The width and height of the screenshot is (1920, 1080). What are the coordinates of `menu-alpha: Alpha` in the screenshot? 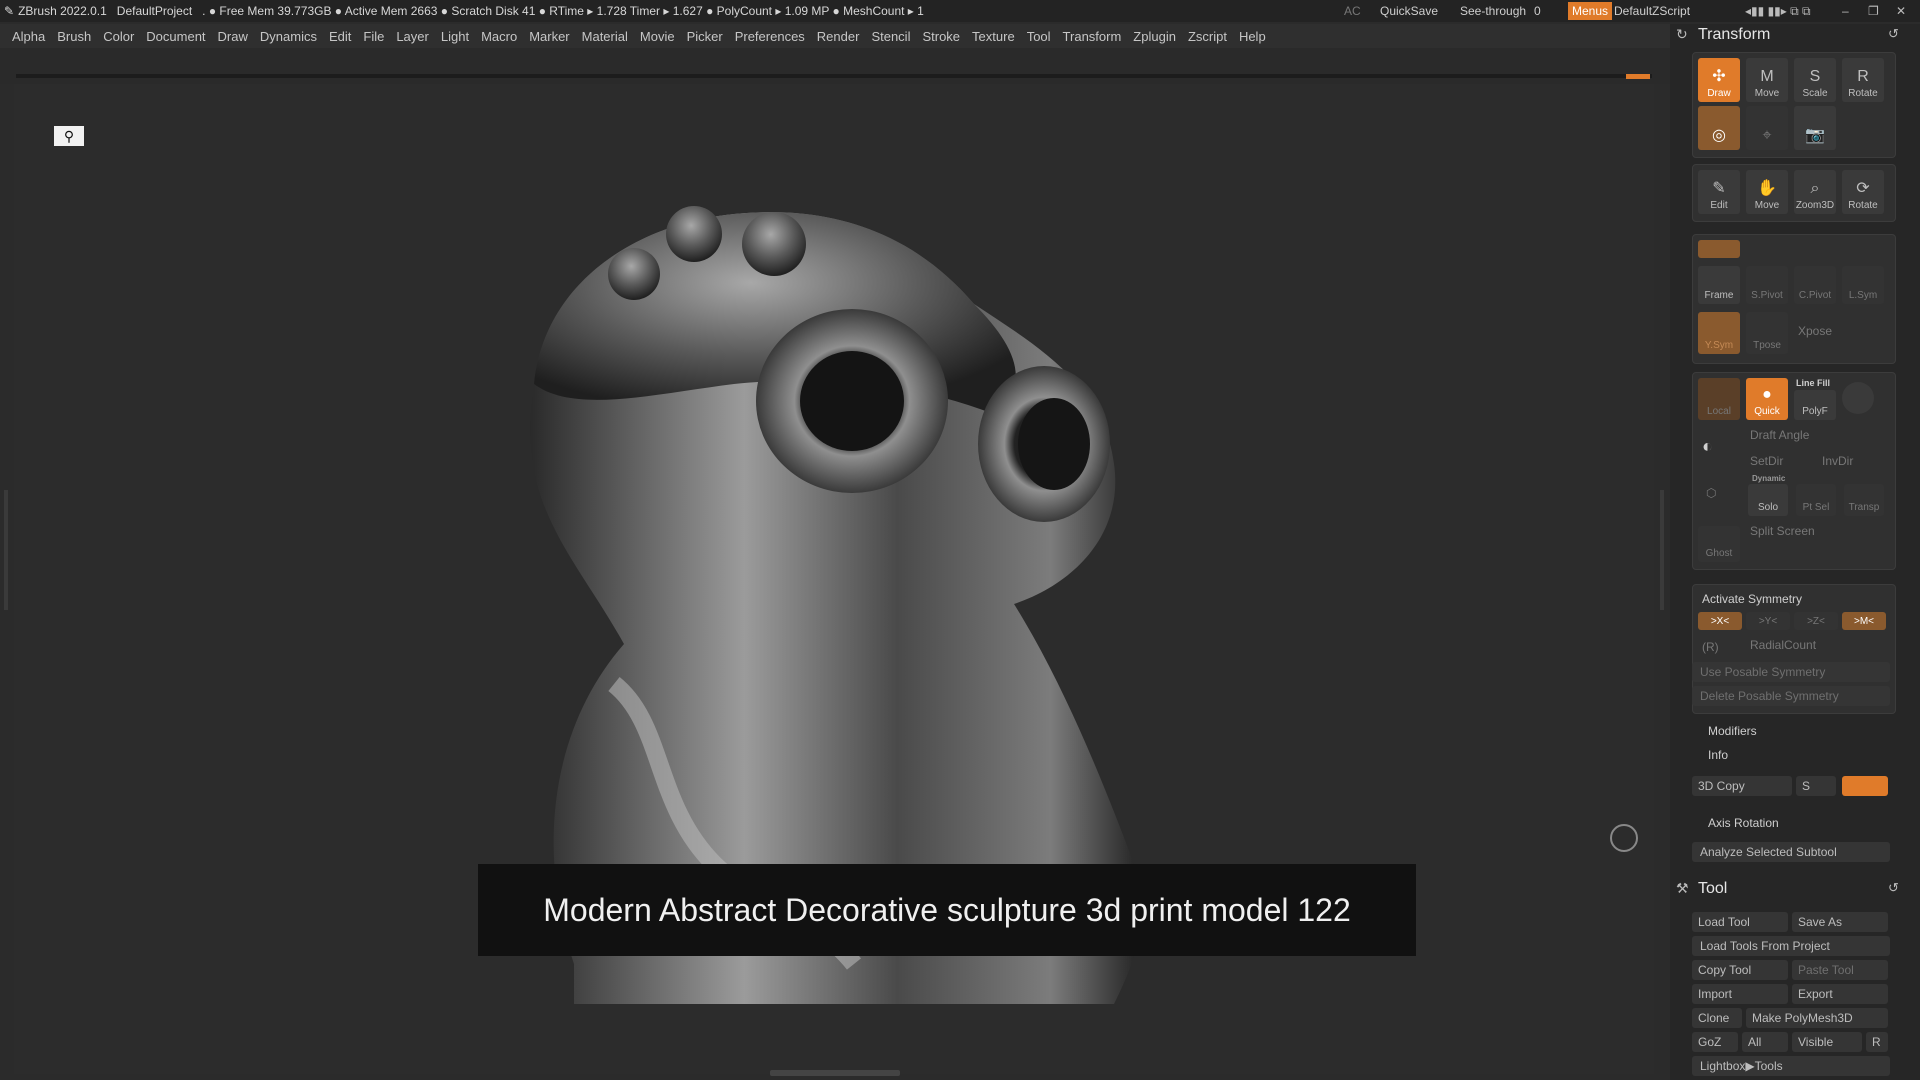 It's located at (28, 36).